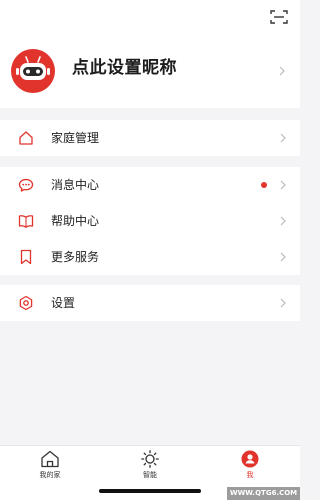 The width and height of the screenshot is (320, 500). What do you see at coordinates (75, 257) in the screenshot?
I see `menu-item-label: 更多服务` at bounding box center [75, 257].